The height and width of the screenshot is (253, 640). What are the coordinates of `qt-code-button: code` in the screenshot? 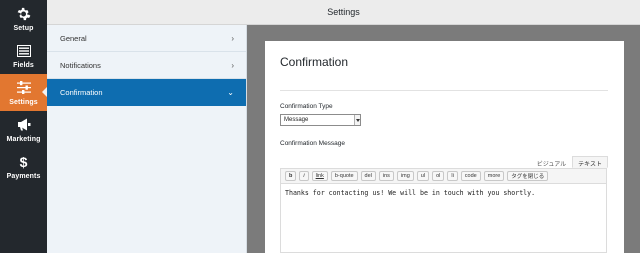 It's located at (470, 176).